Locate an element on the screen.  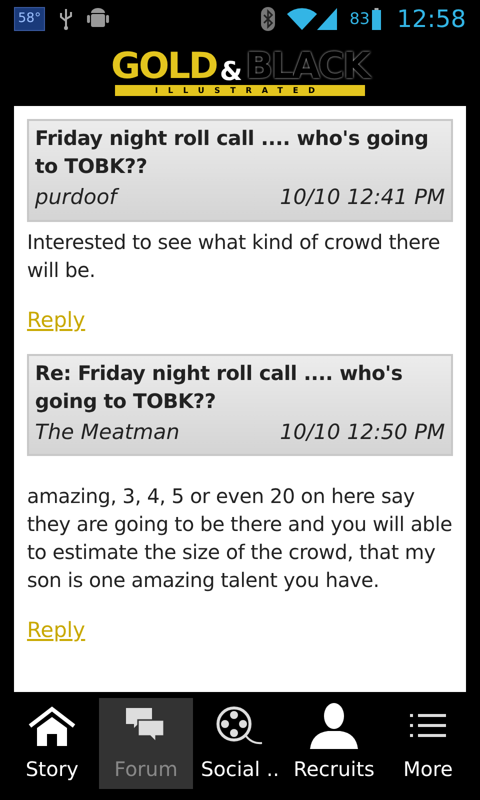
nav-tab: Forum is located at coordinates (146, 743).